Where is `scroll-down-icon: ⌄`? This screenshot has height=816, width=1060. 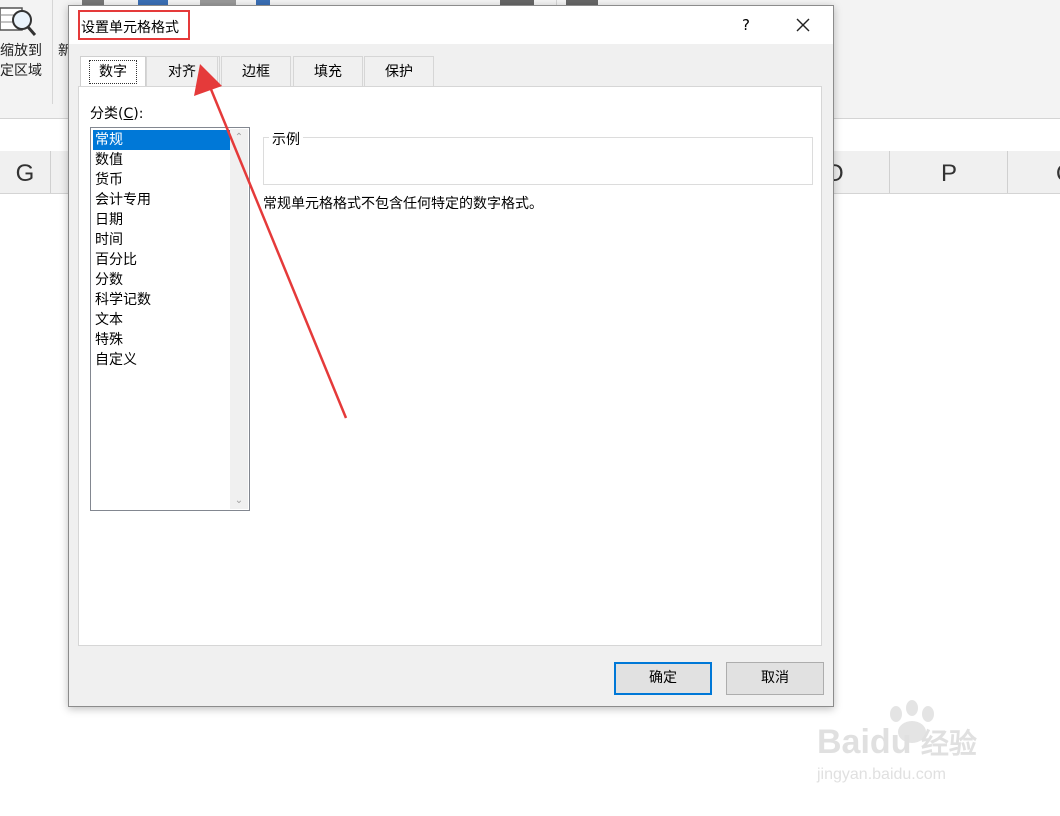 scroll-down-icon: ⌄ is located at coordinates (239, 500).